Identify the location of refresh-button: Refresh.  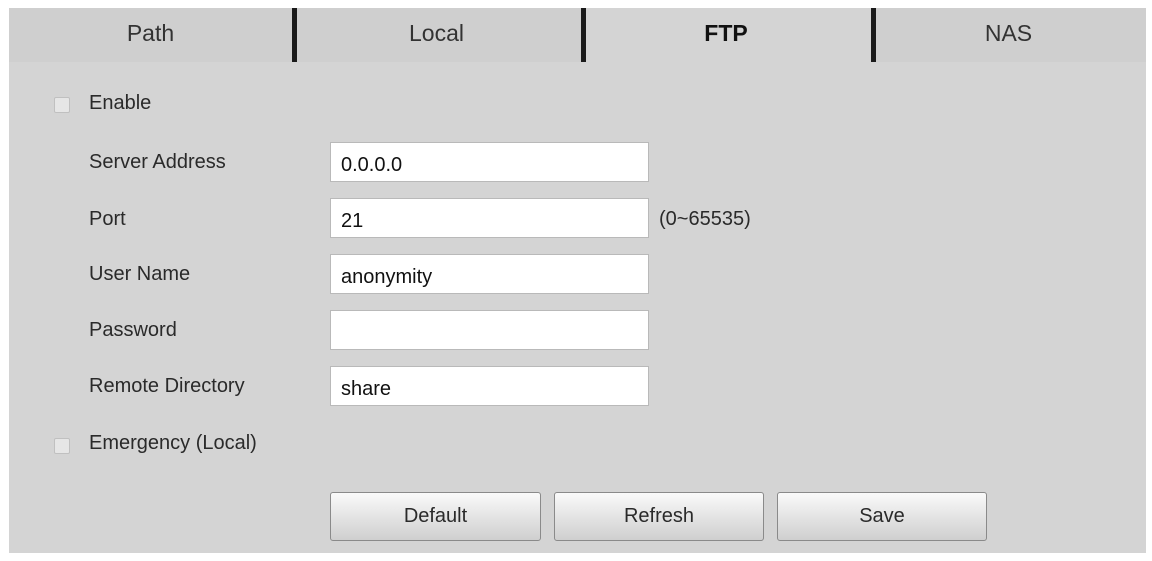
(659, 516).